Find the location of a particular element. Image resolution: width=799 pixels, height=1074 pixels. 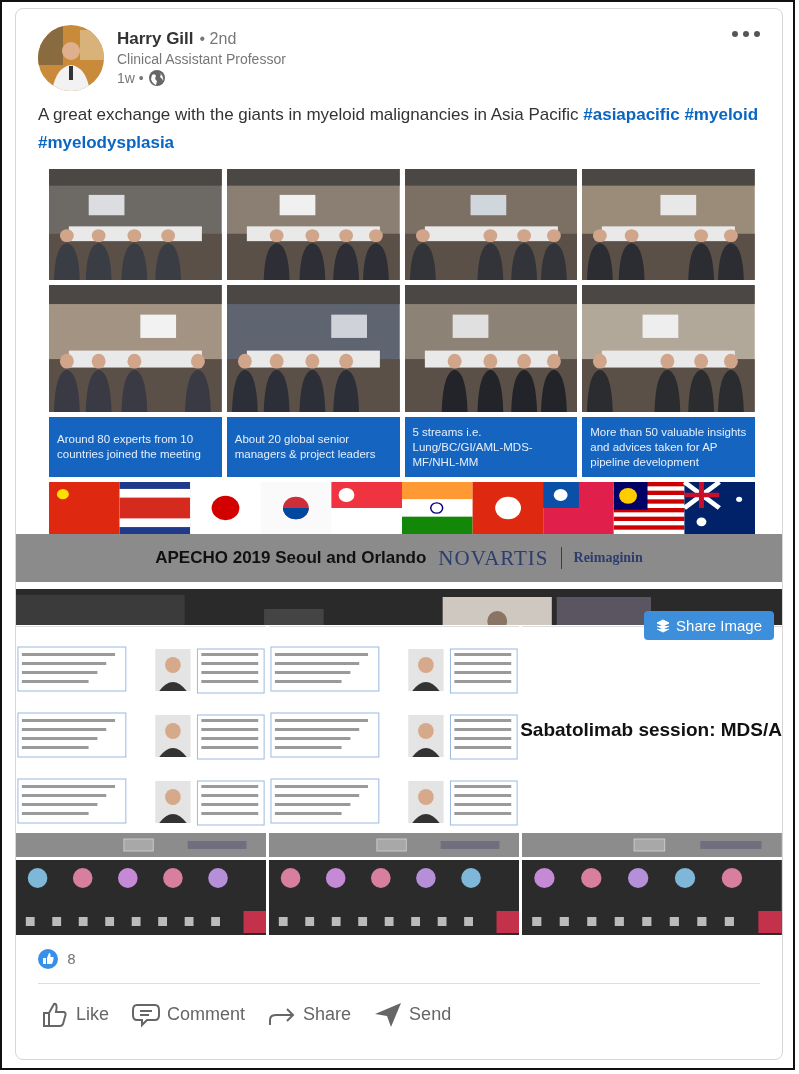

info-box: Around 80 experts from 10 countries joined the meeting is located at coordinates (135, 447).